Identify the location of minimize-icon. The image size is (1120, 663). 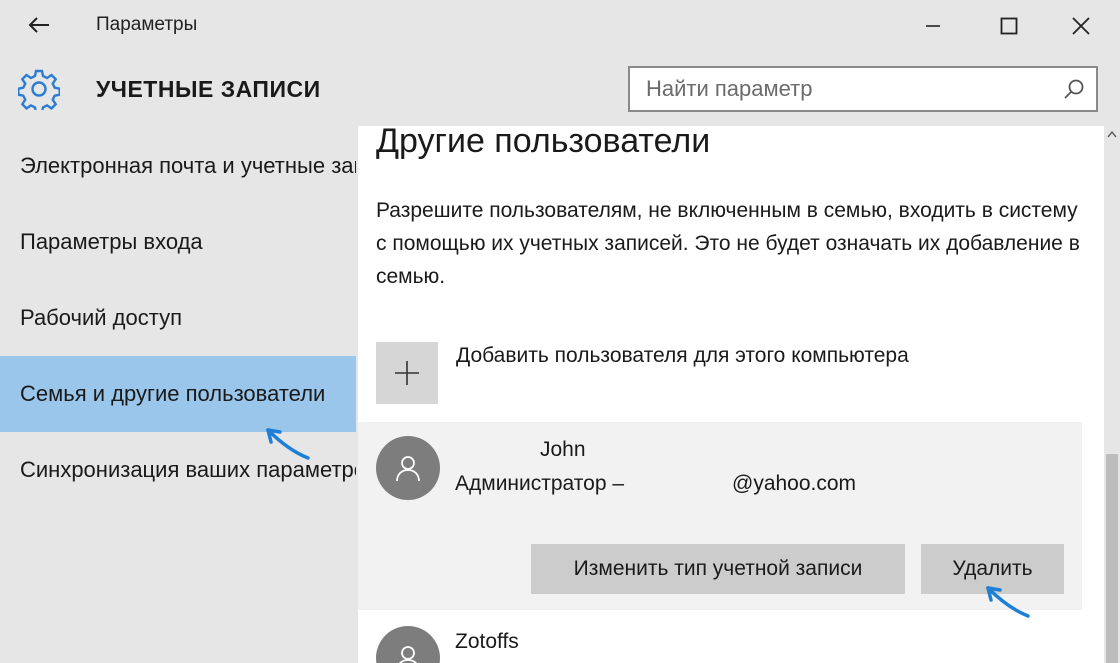
(933, 26).